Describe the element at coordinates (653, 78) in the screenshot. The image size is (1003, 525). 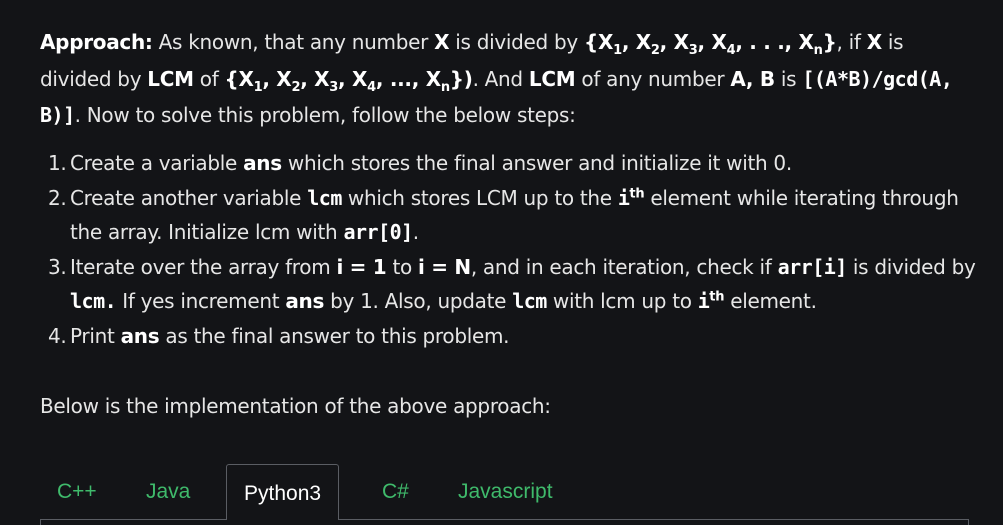
I see `text: of any number` at that location.